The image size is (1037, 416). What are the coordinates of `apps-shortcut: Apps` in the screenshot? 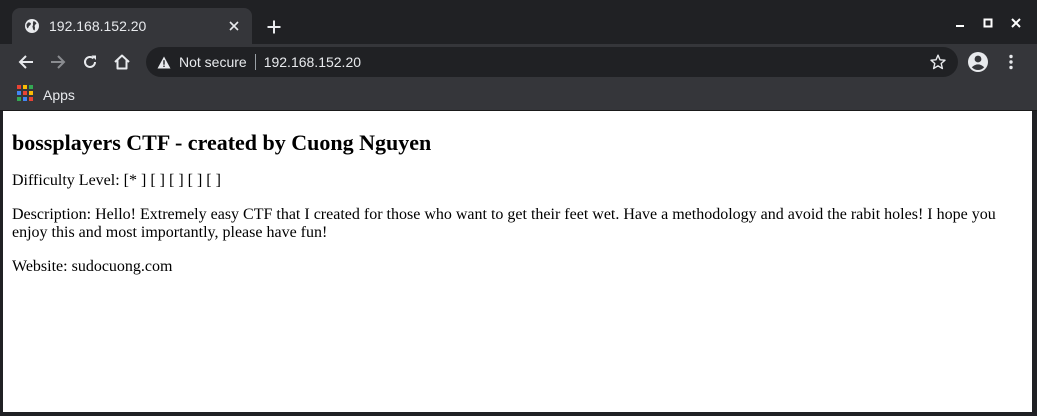 It's located at (46, 95).